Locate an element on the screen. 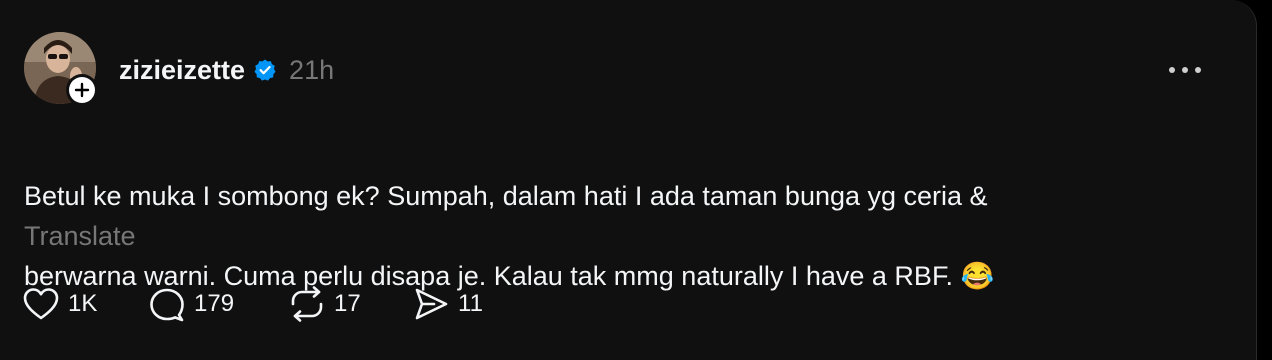  more-icon is located at coordinates (1185, 70).